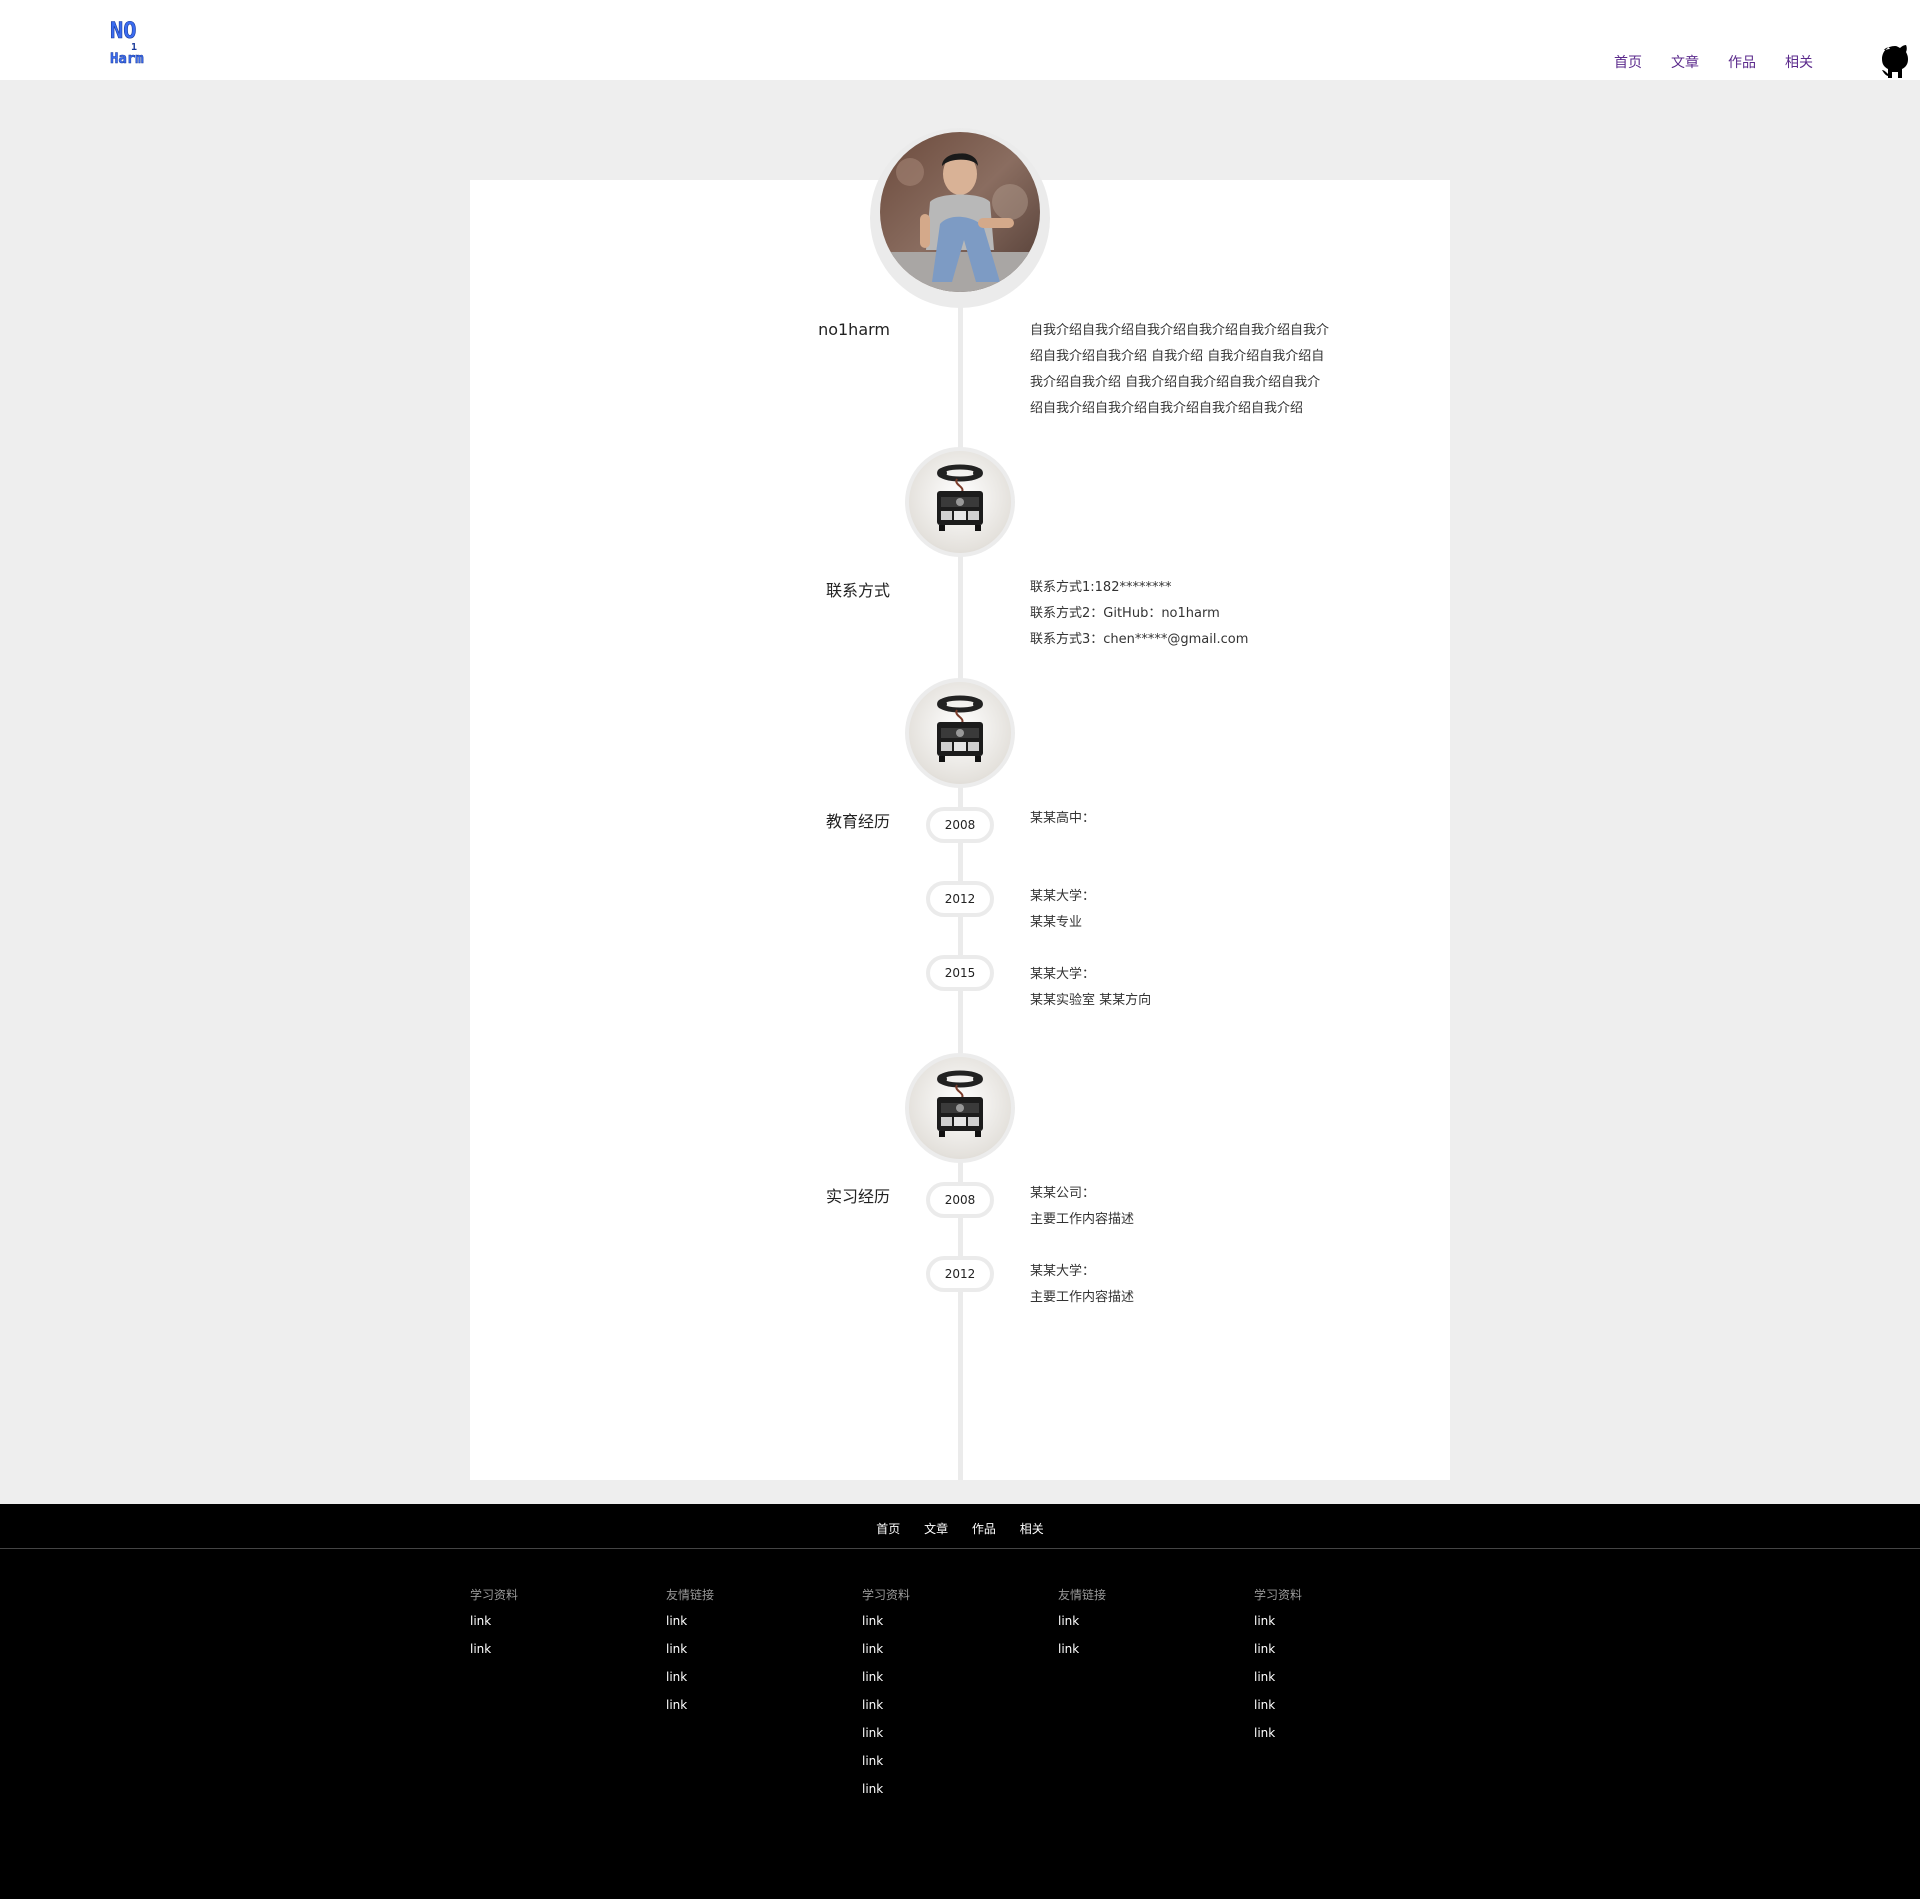 This screenshot has width=1920, height=1899. What do you see at coordinates (1177, 356) in the screenshot?
I see `intro-line: 绍自我介绍自我介绍 自我介绍 自我介绍自我介绍自` at bounding box center [1177, 356].